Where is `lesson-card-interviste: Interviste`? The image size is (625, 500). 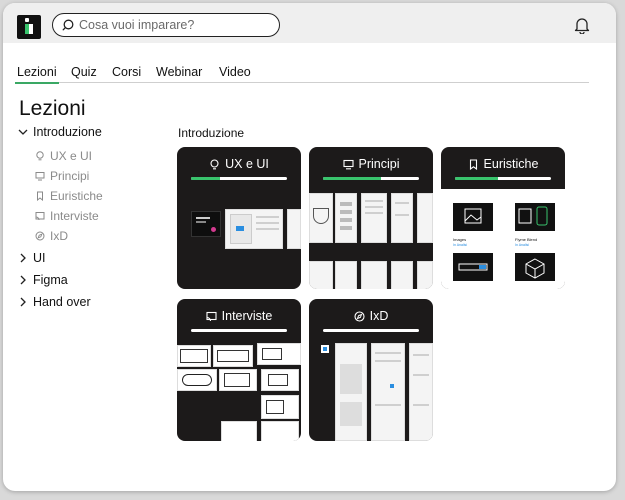
lesson-card-interviste: Interviste is located at coordinates (239, 370).